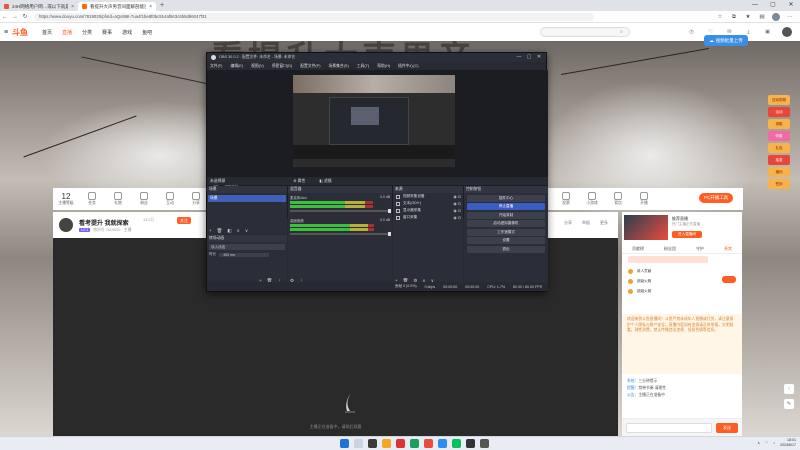 The height and width of the screenshot is (450, 800). I want to click on source-item: 视频采集设备 ◉ ⊡, so click(428, 196).